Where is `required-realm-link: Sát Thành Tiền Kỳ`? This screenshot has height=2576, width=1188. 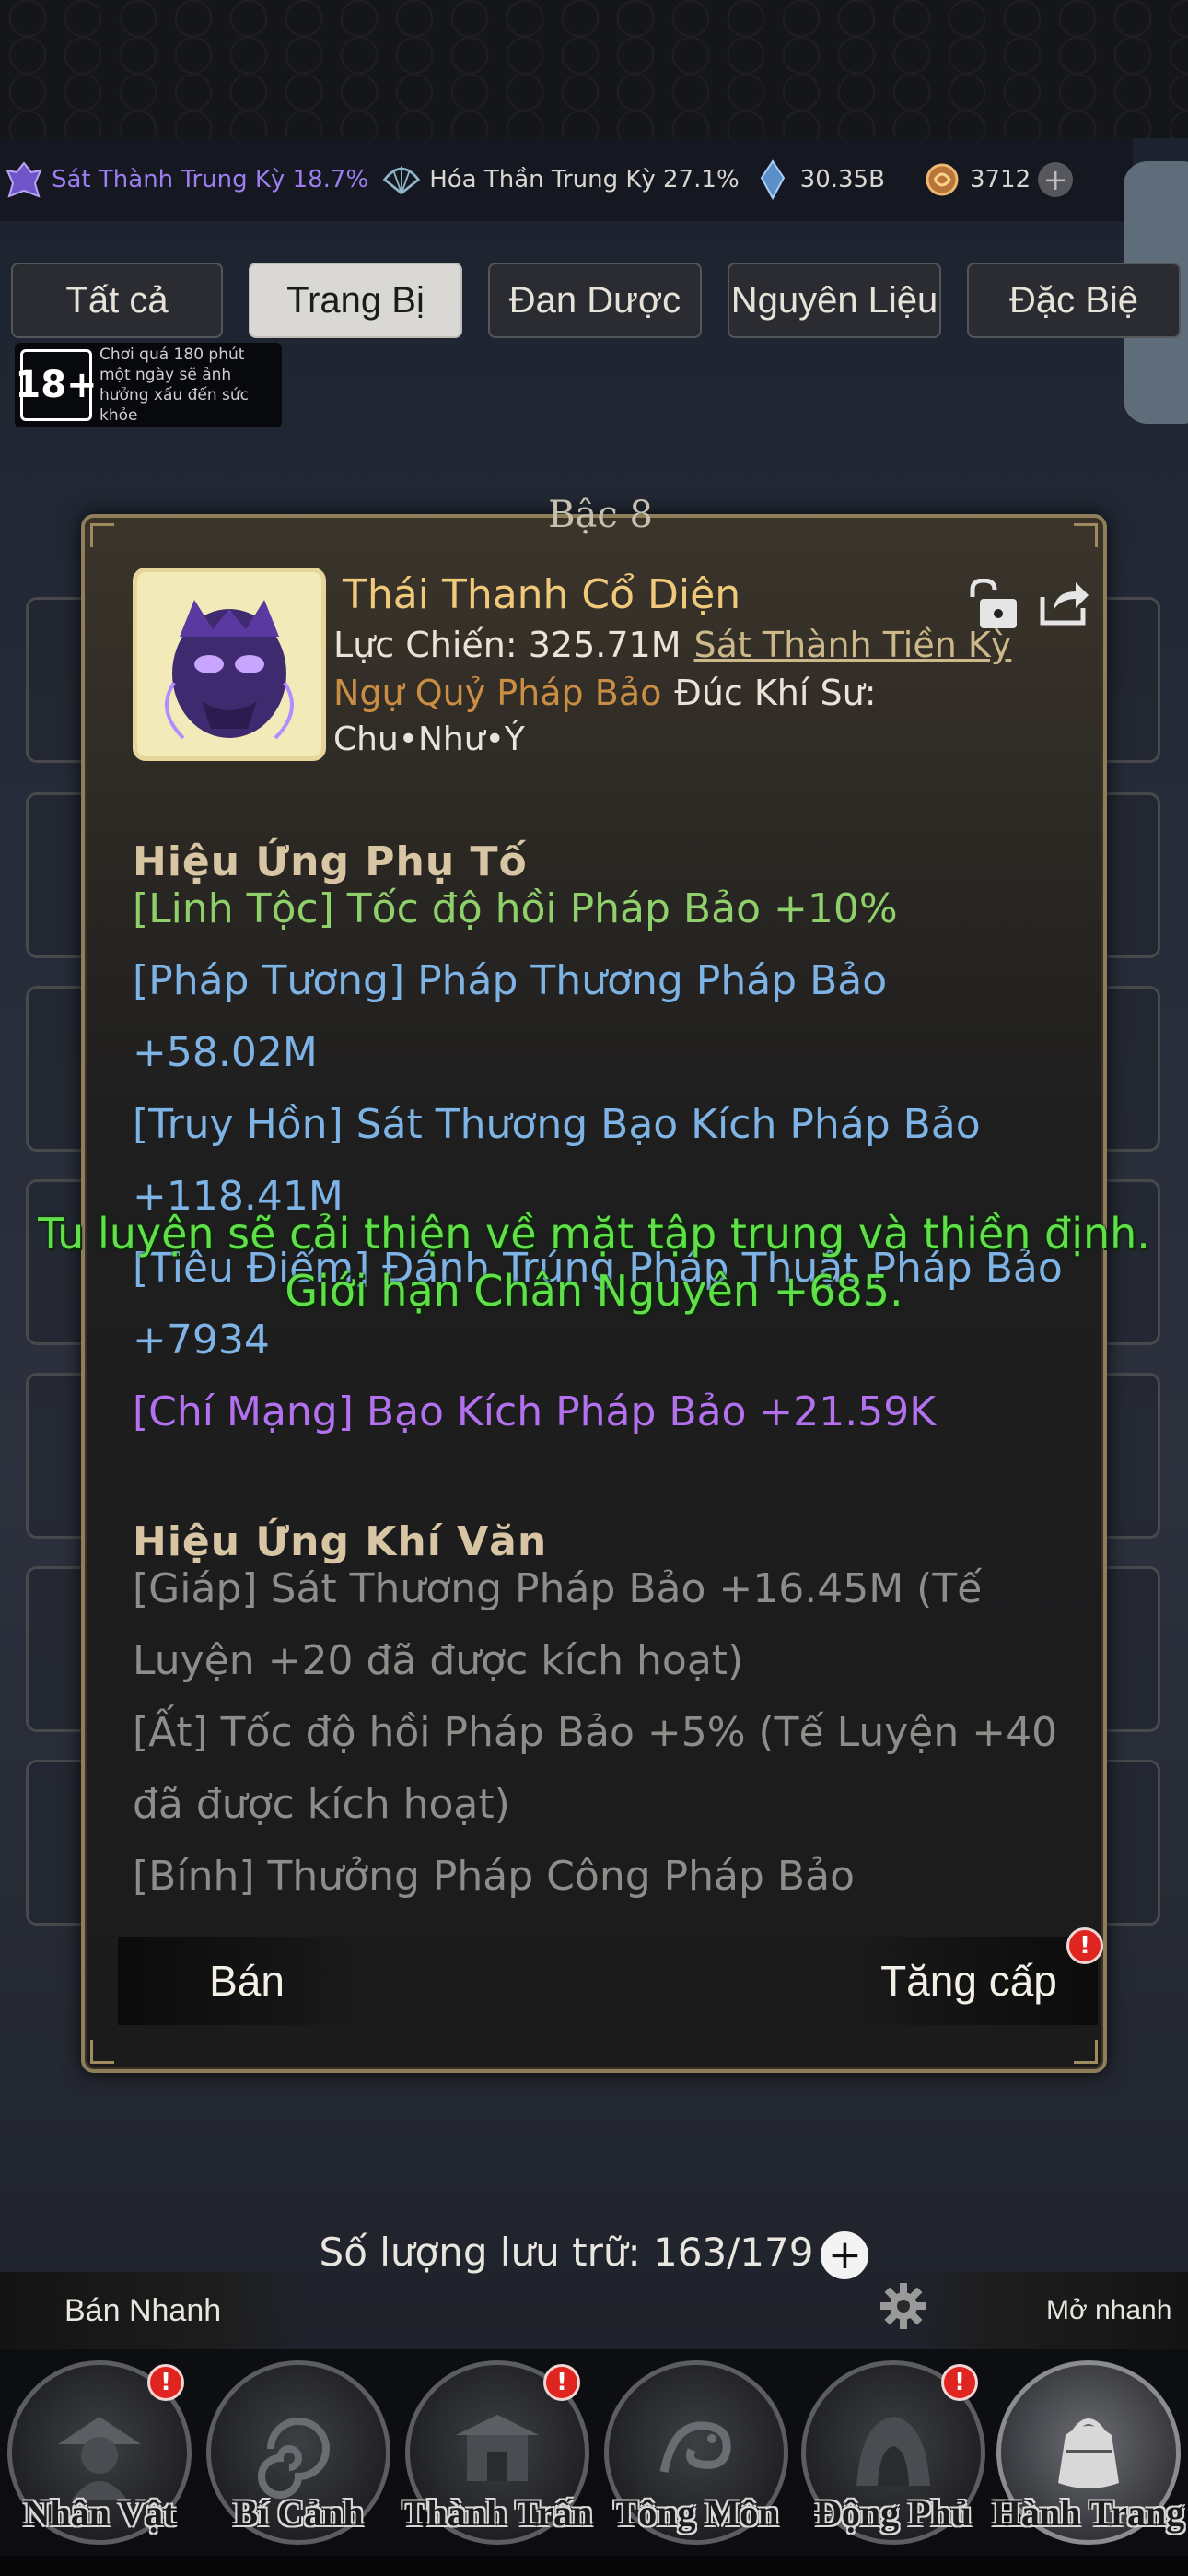 required-realm-link: Sát Thành Tiền Kỳ is located at coordinates (853, 645).